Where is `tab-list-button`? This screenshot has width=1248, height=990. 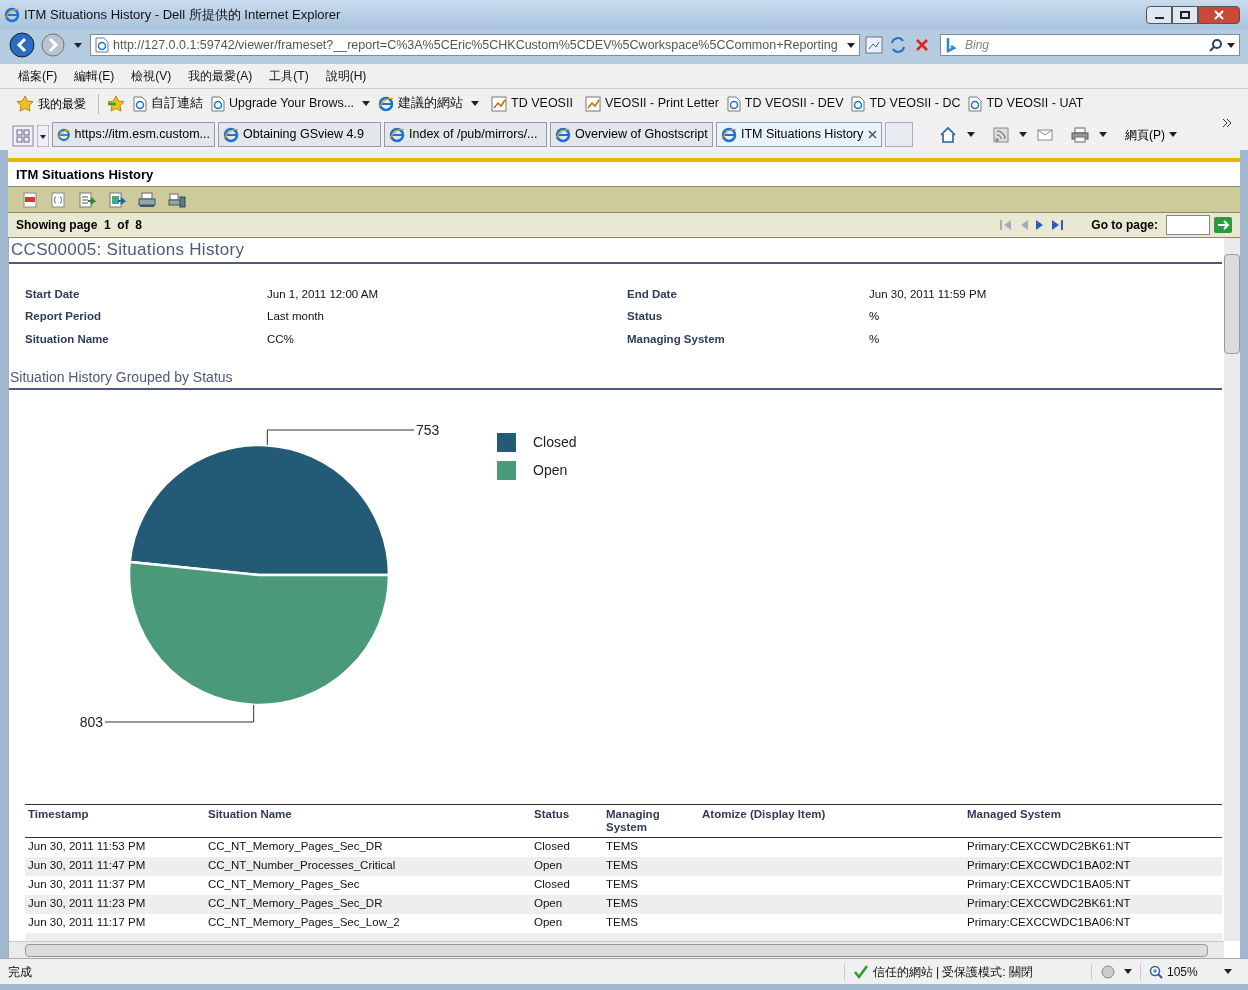
tab-list-button is located at coordinates (43, 136).